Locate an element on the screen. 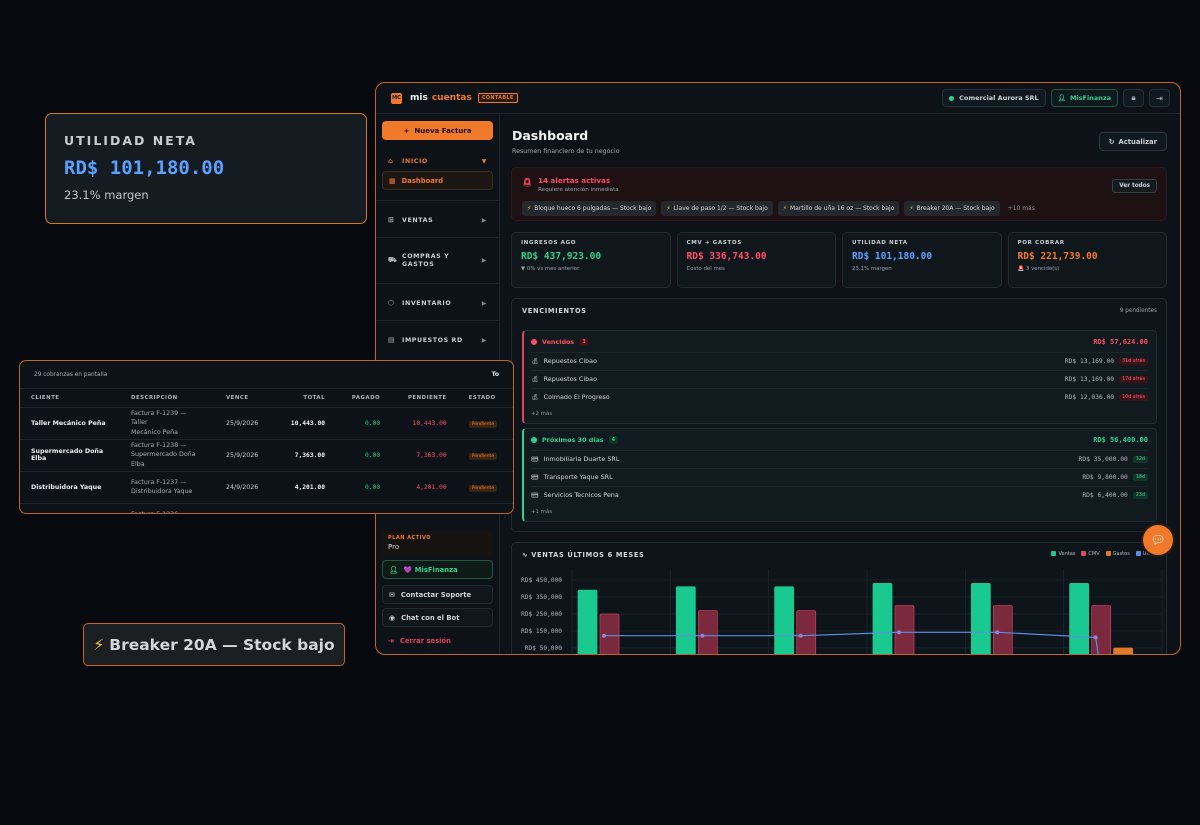  alert-chip: ⚡ Llave de paso 1/2 — Stock bajo is located at coordinates (717, 208).